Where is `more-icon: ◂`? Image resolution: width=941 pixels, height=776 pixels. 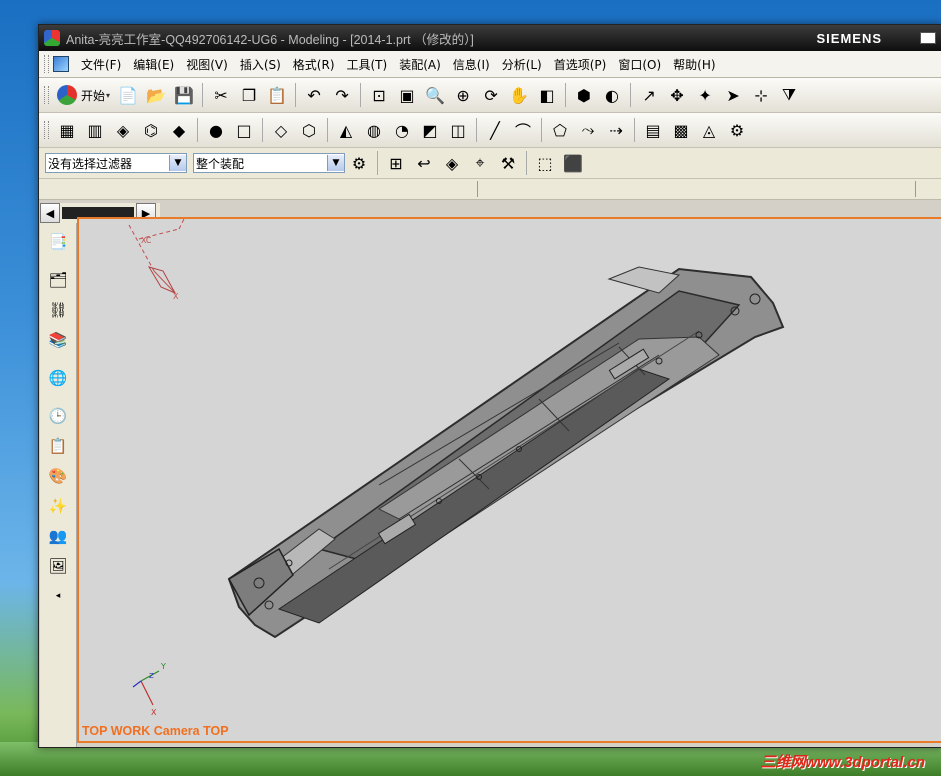
more-icon: ◂ is located at coordinates (58, 596).